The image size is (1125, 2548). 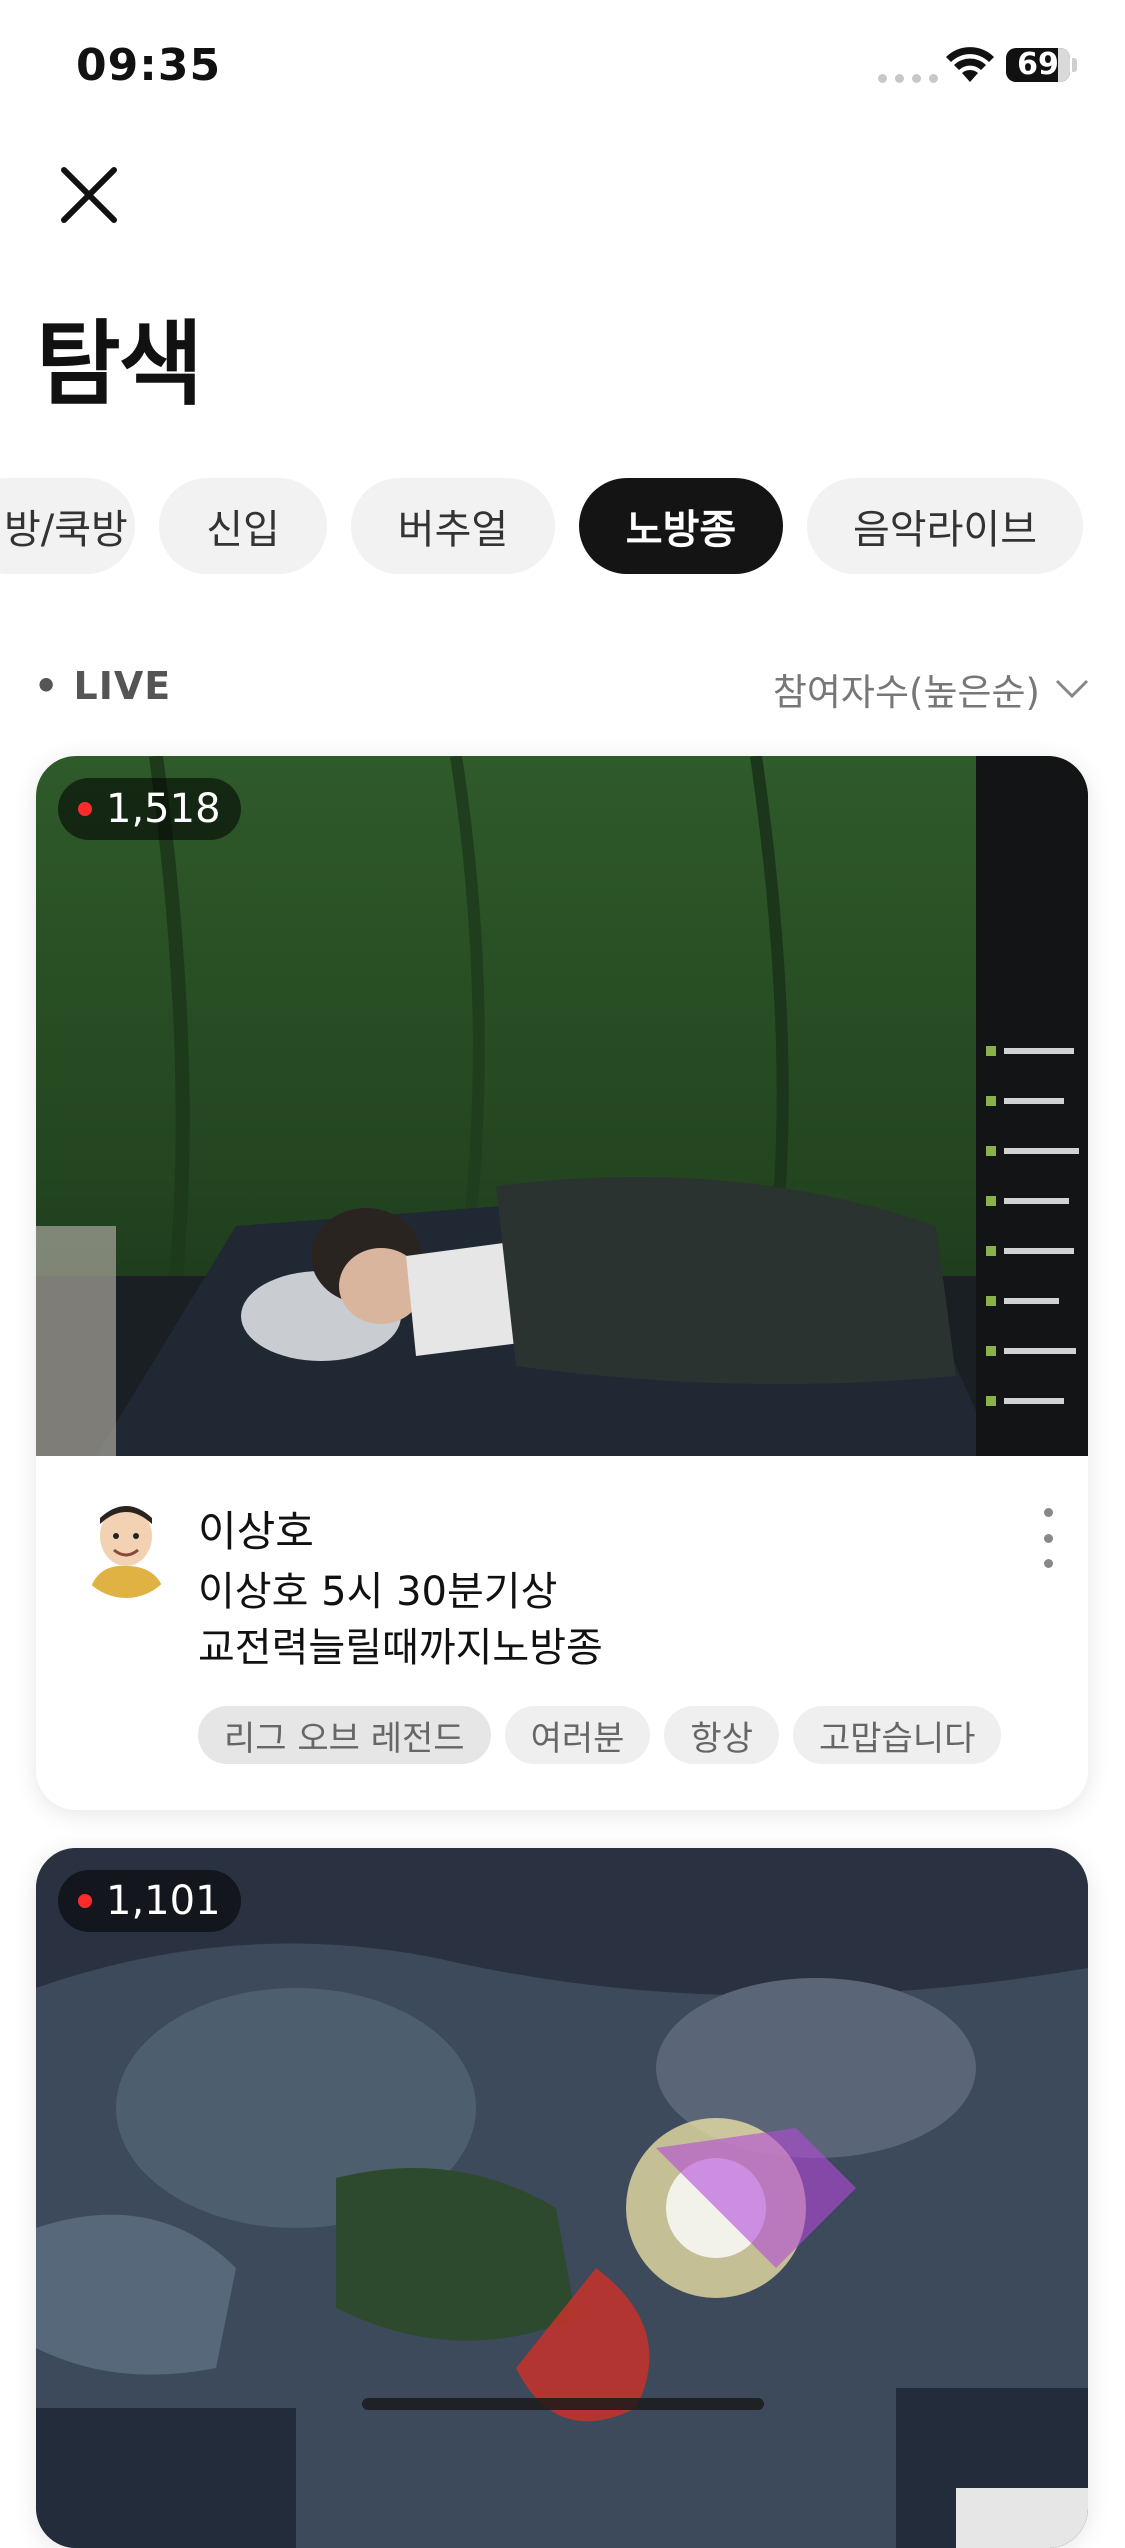 What do you see at coordinates (344, 1735) in the screenshot?
I see `tag-game: 리그 오브 레전드` at bounding box center [344, 1735].